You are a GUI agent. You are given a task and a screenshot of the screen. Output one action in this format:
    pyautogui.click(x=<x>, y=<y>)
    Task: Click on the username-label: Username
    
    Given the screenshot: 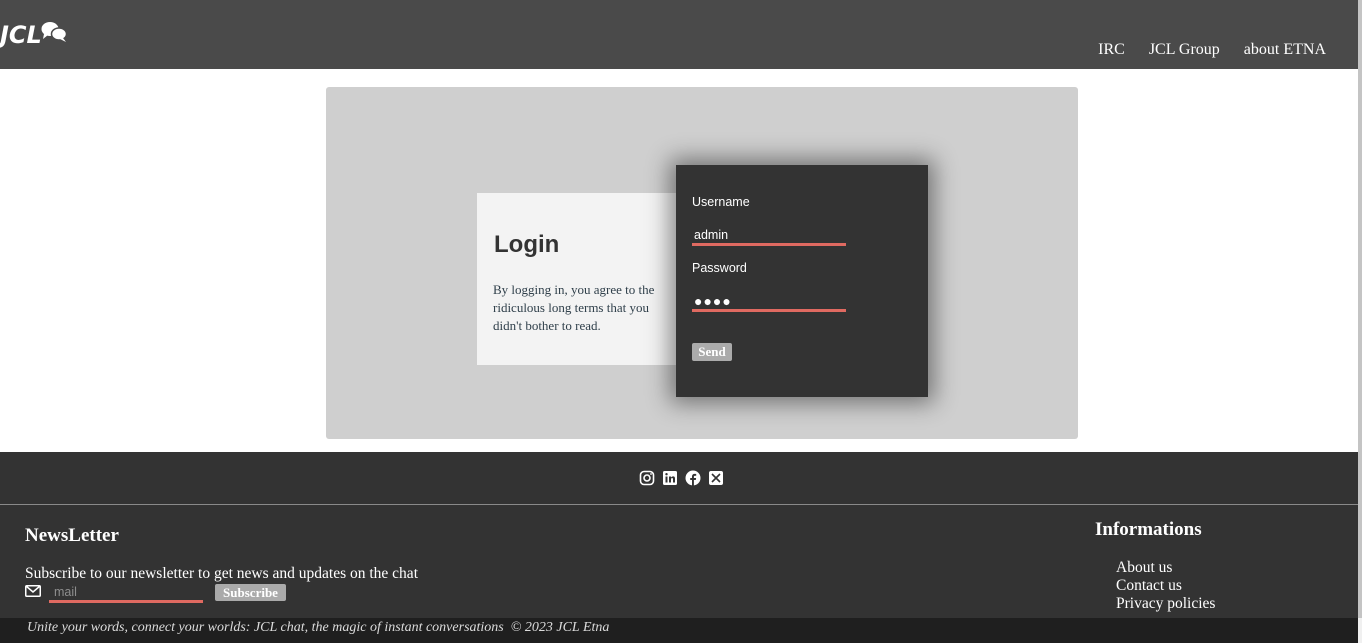 What is the action you would take?
    pyautogui.click(x=721, y=202)
    